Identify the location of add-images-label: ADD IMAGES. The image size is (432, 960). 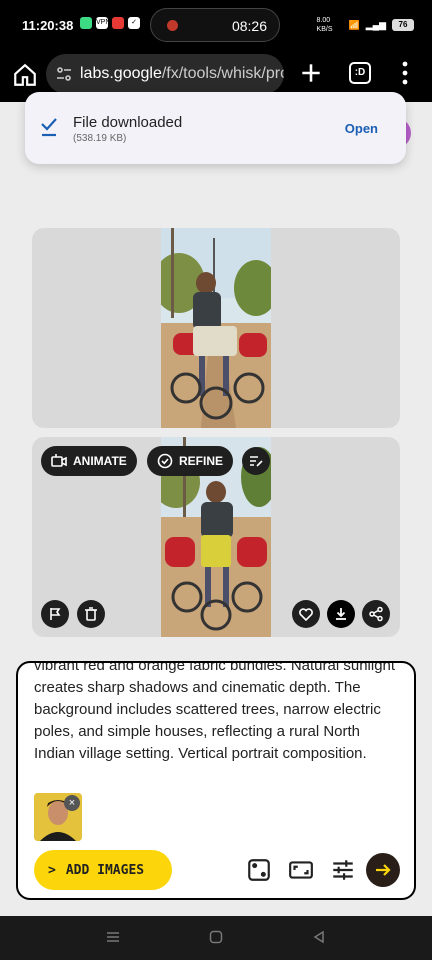
(105, 870).